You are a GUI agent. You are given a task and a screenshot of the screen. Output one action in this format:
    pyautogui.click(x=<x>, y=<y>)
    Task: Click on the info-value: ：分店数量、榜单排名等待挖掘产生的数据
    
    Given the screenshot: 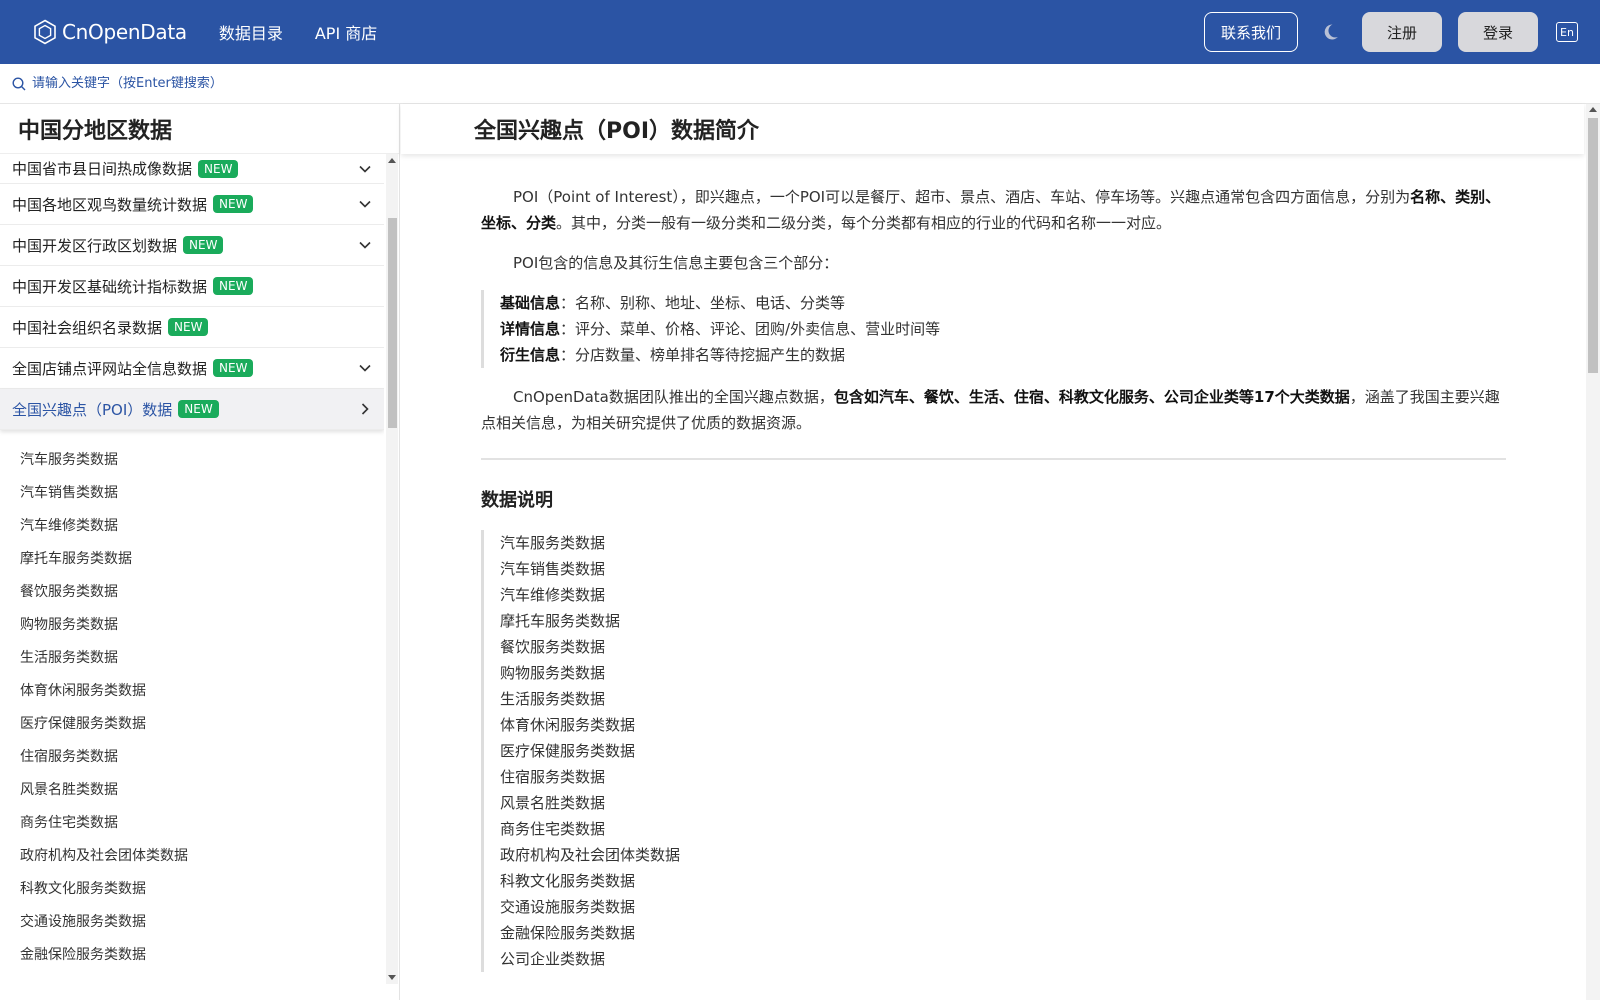 What is the action you would take?
    pyautogui.click(x=703, y=355)
    